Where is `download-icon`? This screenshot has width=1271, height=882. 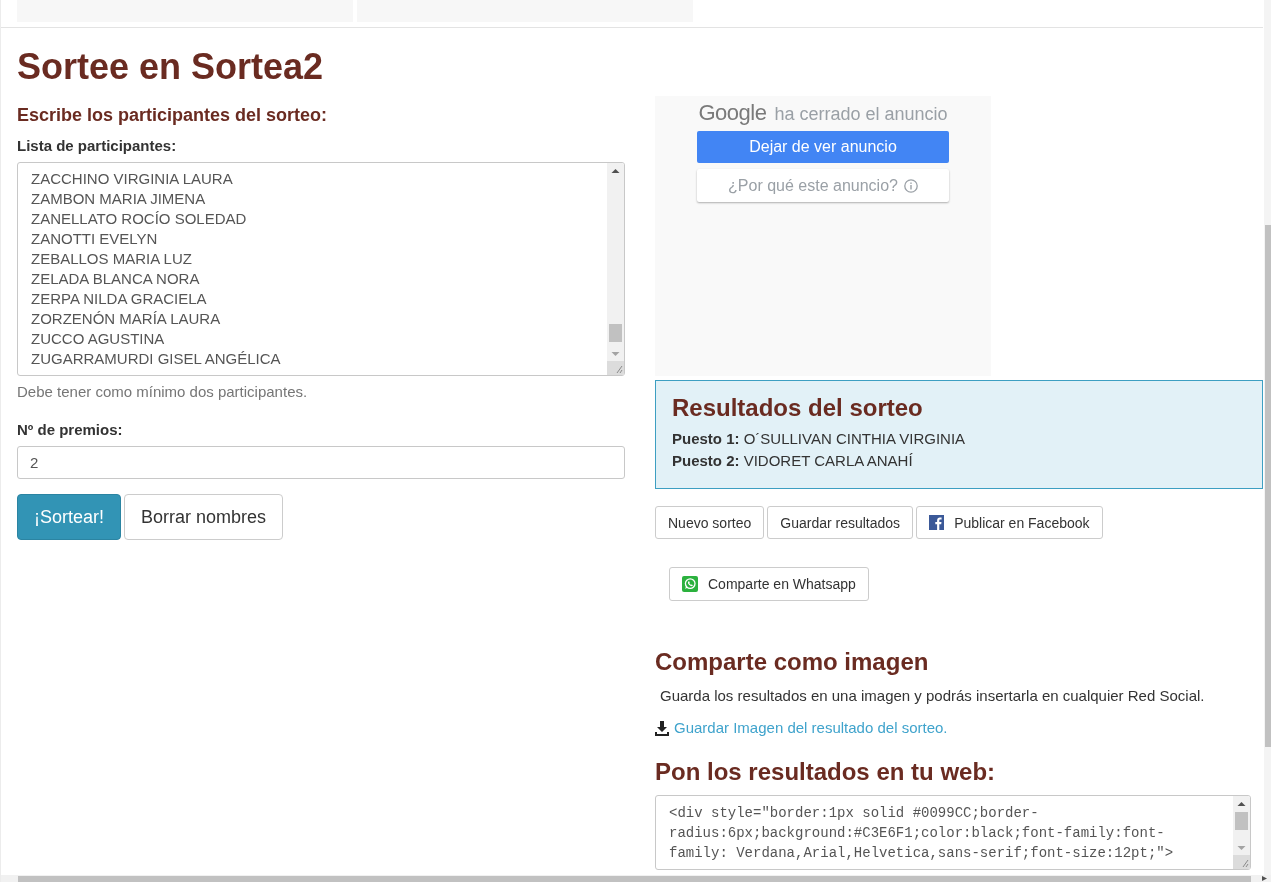
download-icon is located at coordinates (662, 728).